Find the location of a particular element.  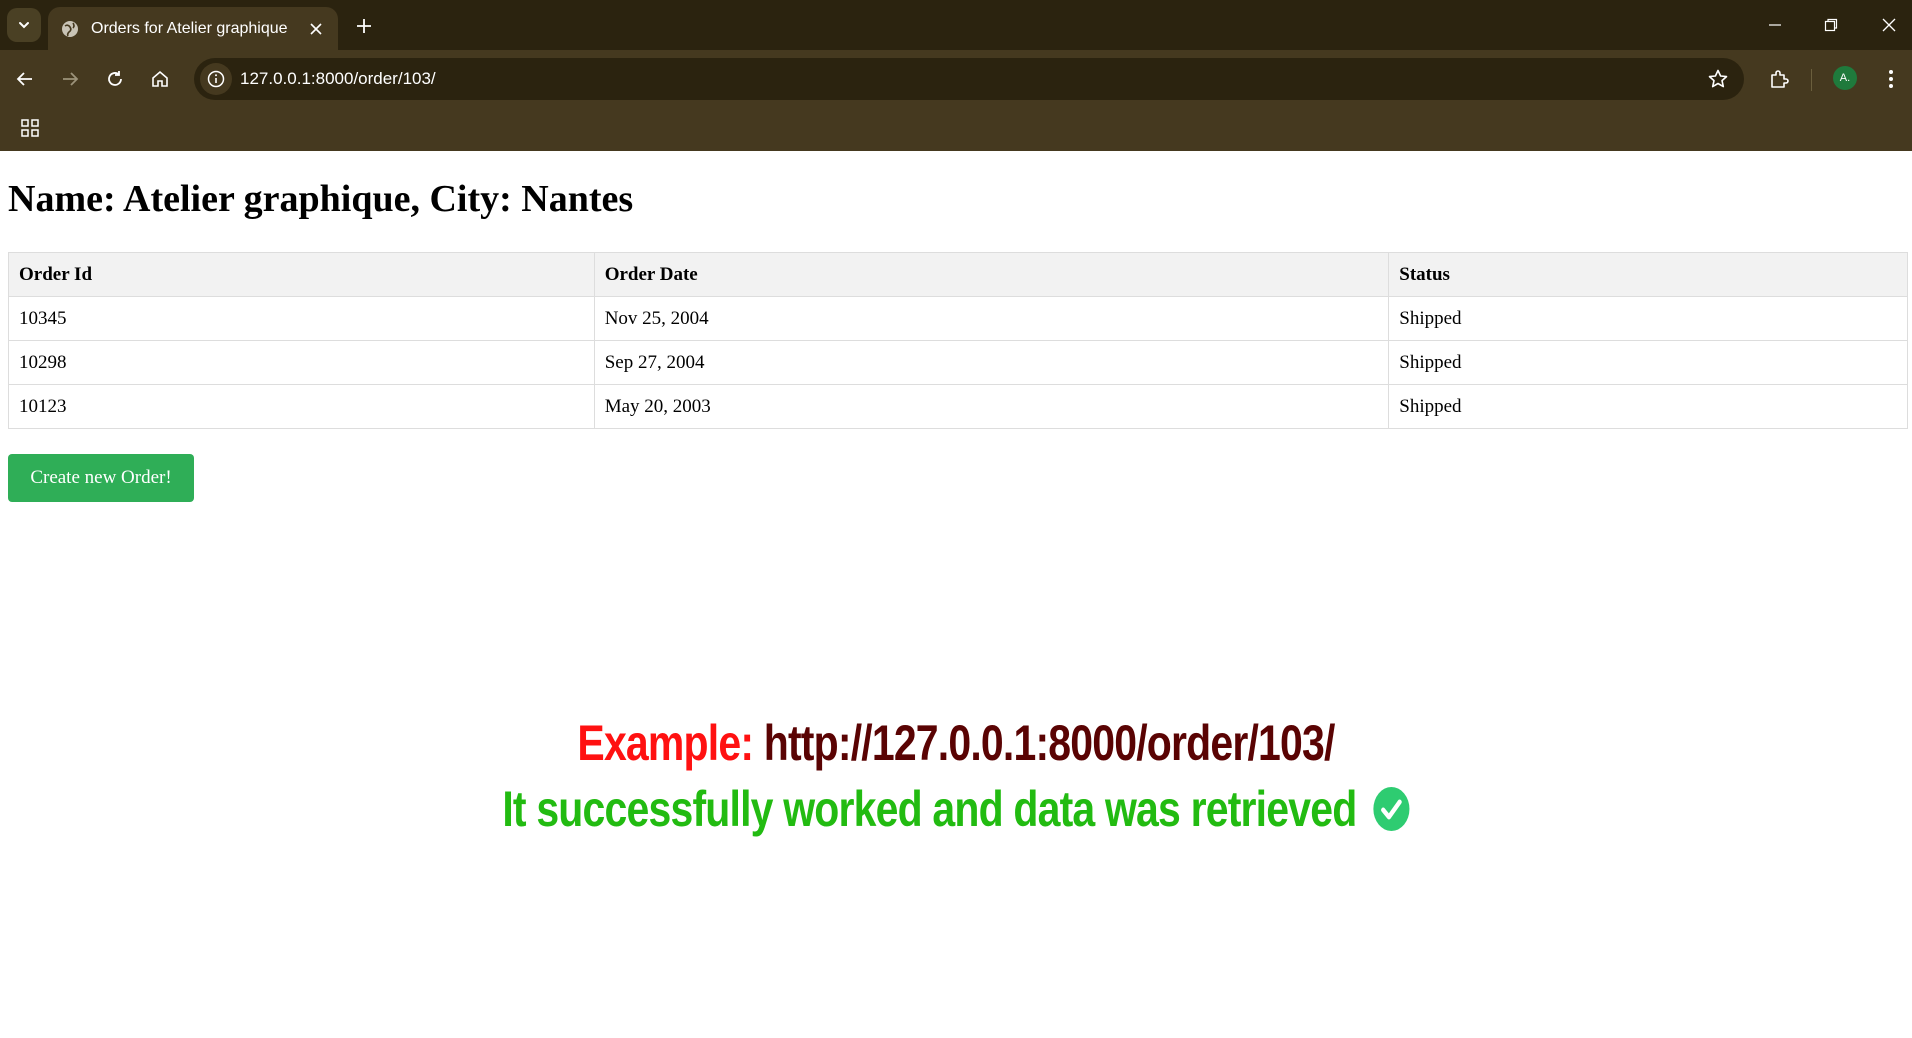

active-tab: Orders for Atelier graphique is located at coordinates (193, 28).